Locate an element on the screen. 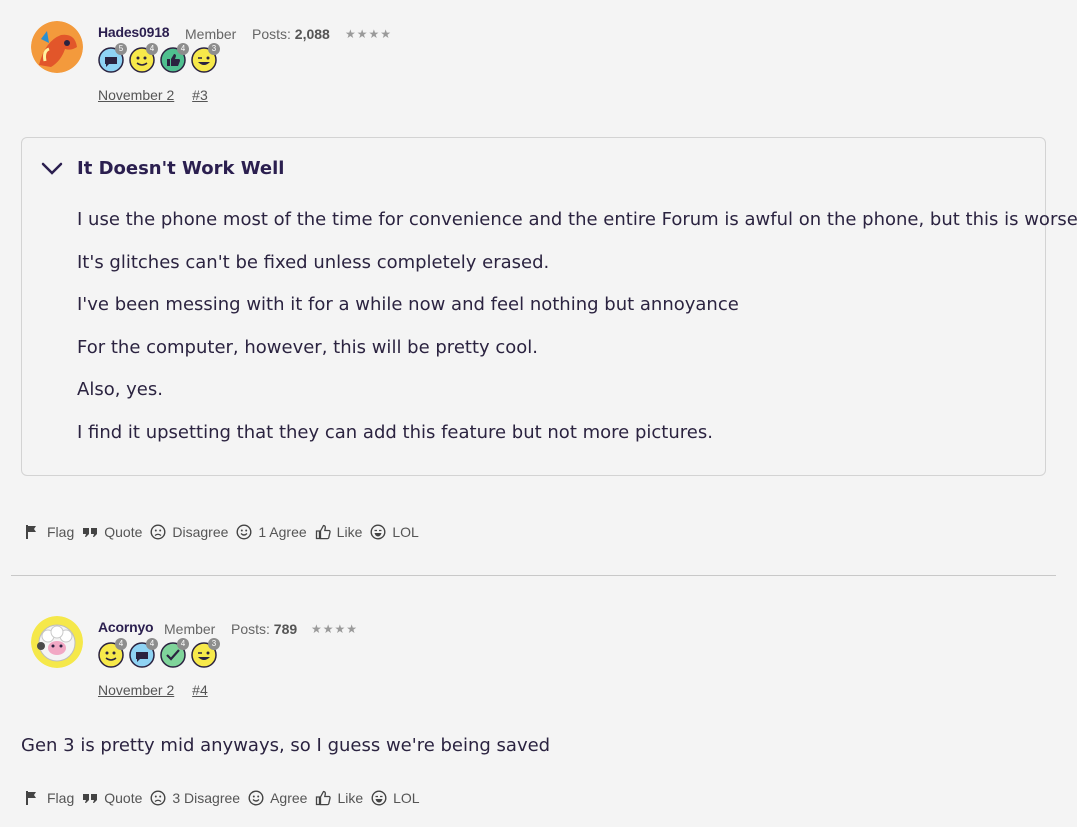 Image resolution: width=1077 pixels, height=827 pixels. rank-stars: ★★★★ is located at coordinates (335, 629).